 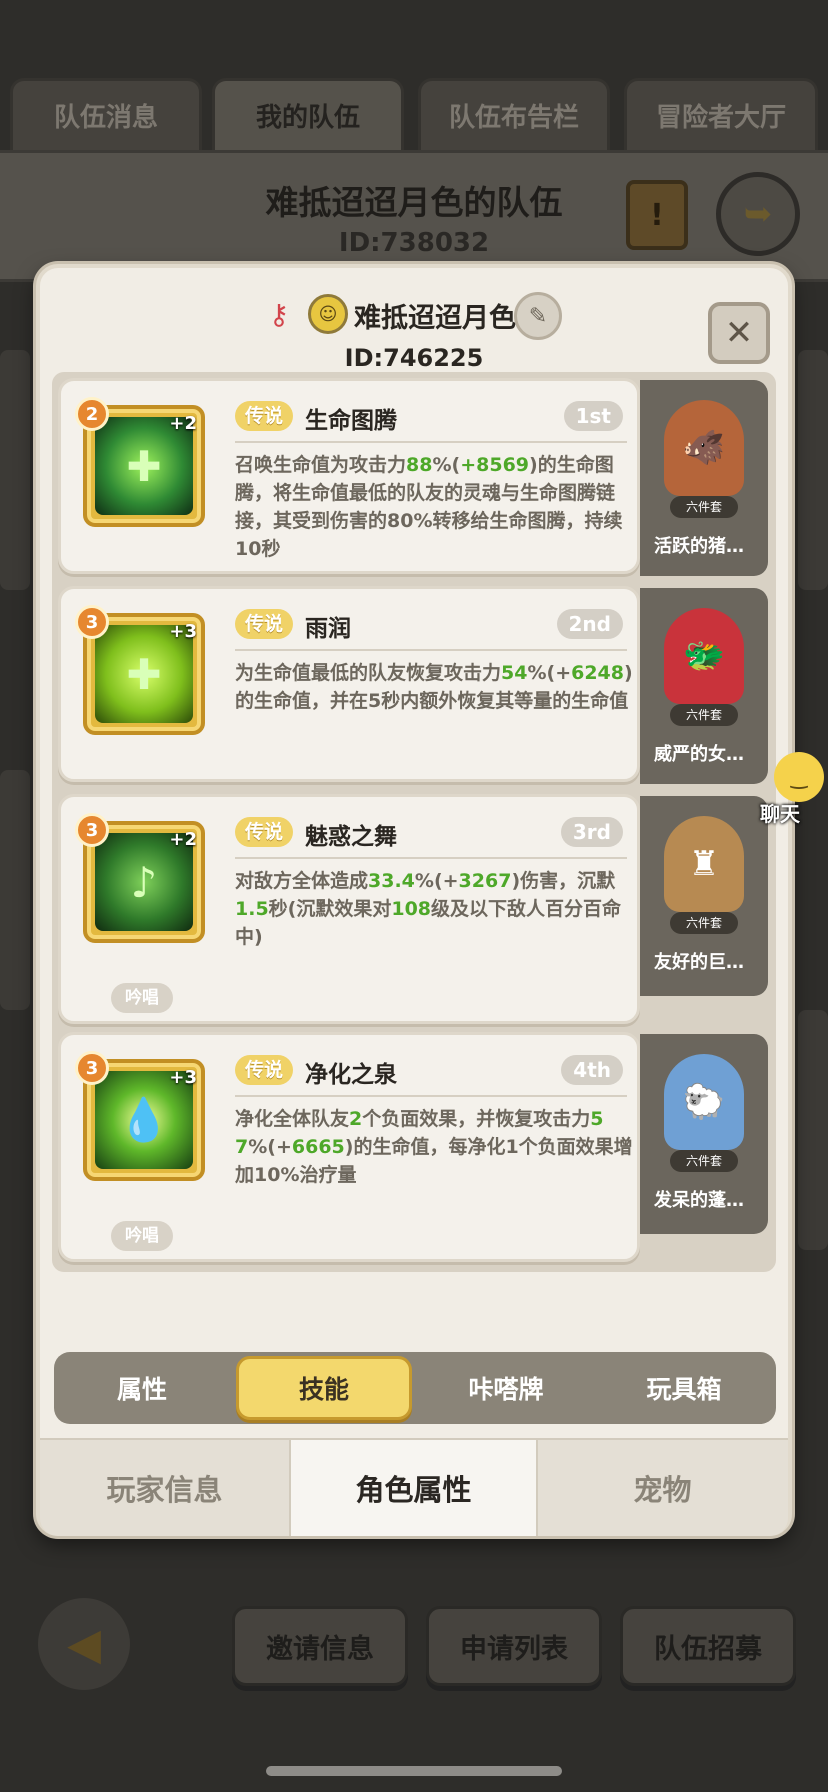 What do you see at coordinates (593, 416) in the screenshot?
I see `rank-badge: 1st` at bounding box center [593, 416].